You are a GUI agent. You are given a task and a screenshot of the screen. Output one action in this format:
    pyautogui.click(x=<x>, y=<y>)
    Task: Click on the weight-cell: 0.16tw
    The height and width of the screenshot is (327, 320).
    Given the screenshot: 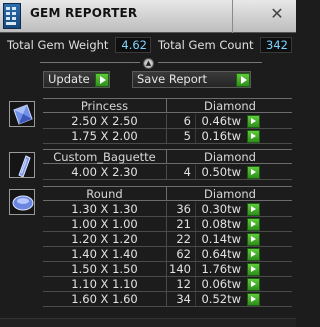 What is the action you would take?
    pyautogui.click(x=220, y=136)
    